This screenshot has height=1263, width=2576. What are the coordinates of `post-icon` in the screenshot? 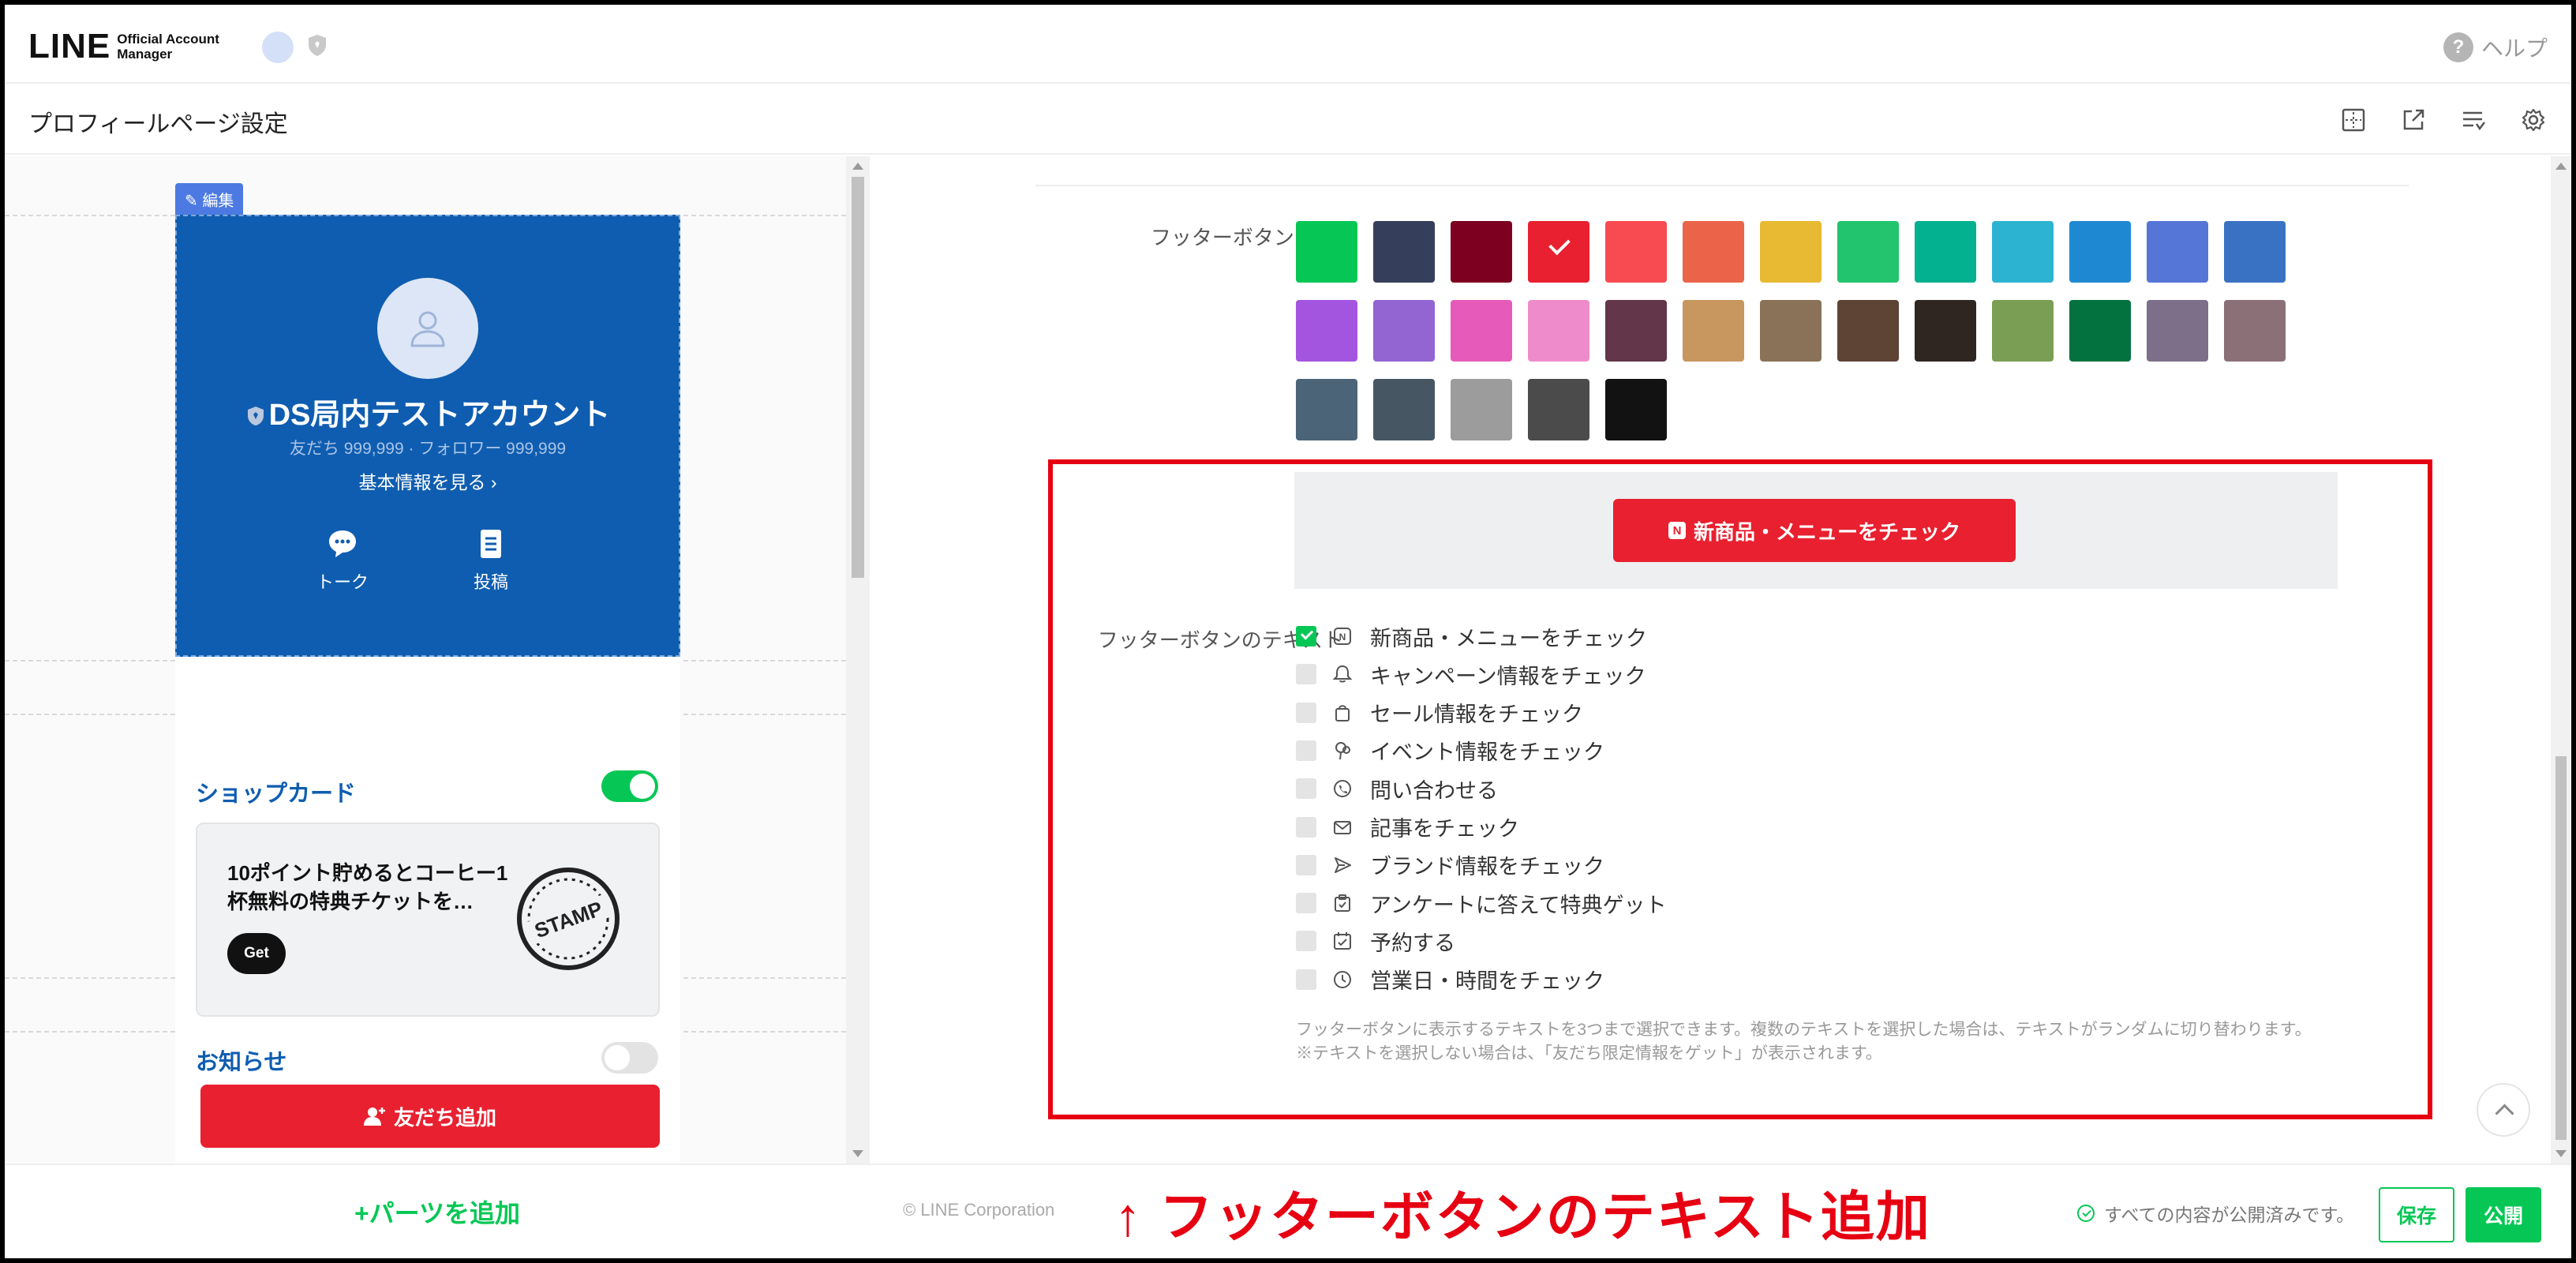 It's located at (491, 544).